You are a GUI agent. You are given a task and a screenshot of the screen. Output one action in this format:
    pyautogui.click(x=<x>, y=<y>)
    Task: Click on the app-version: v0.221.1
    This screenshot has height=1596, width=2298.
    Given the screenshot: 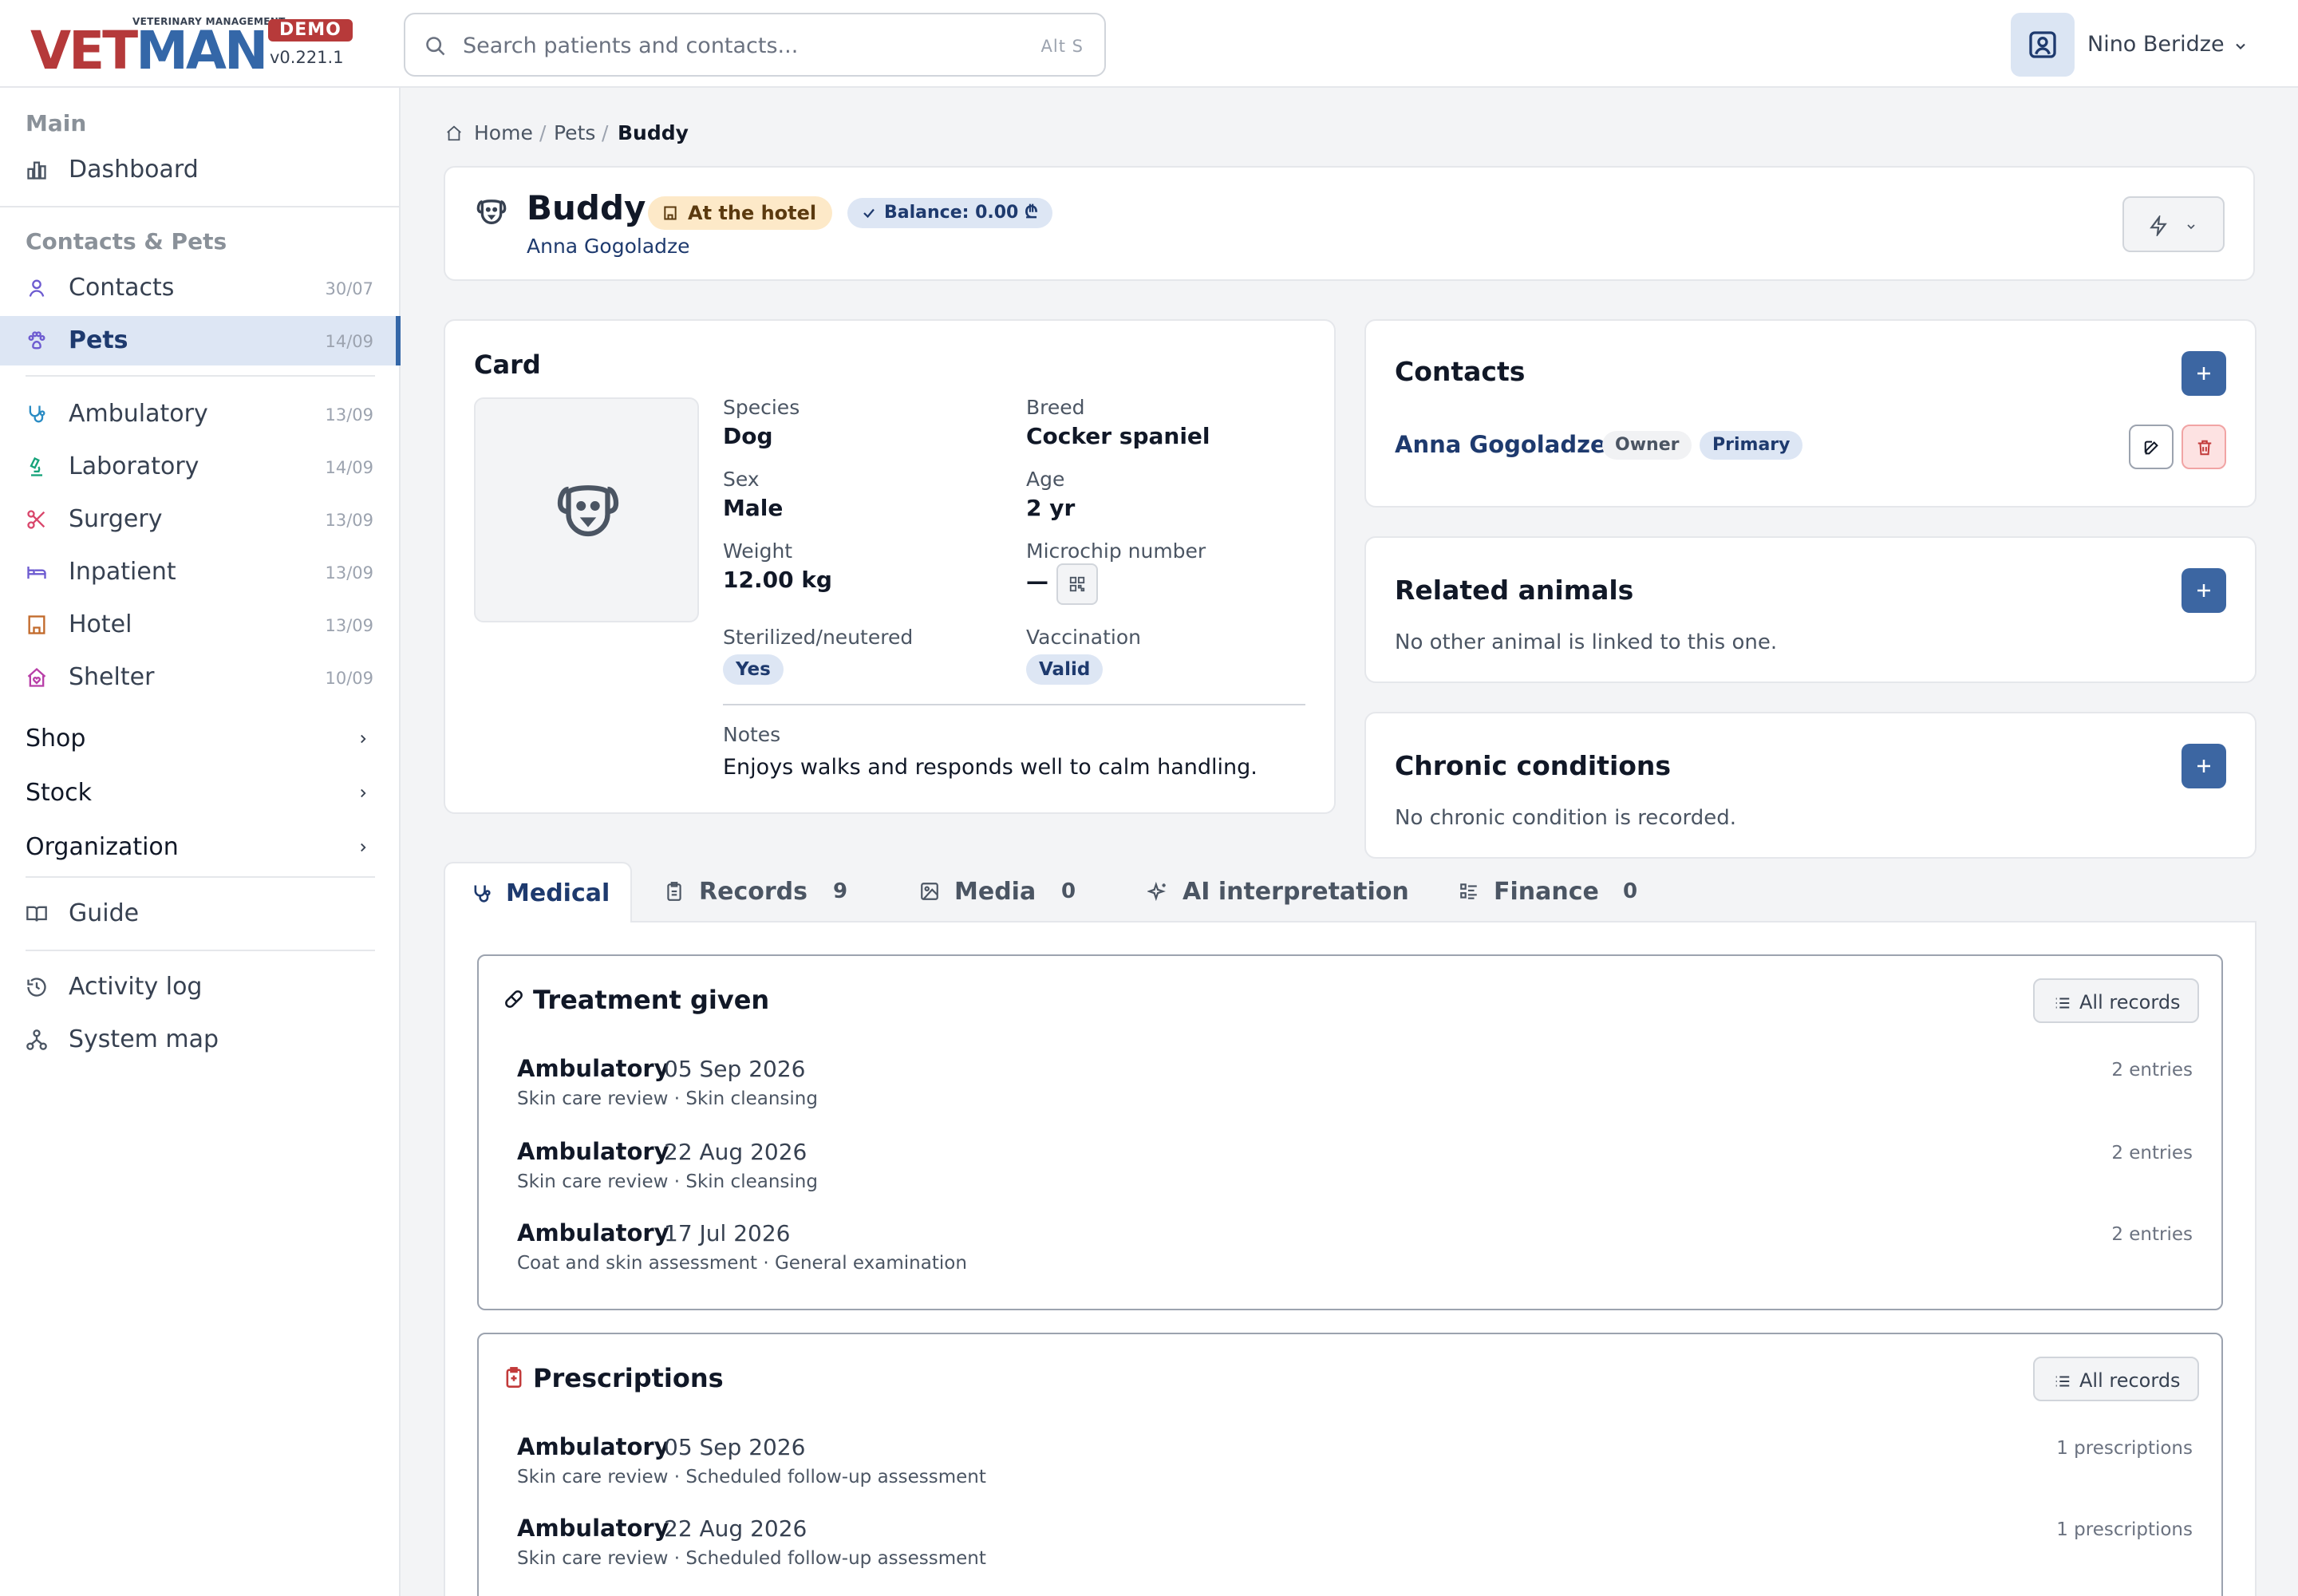 What is the action you would take?
    pyautogui.click(x=307, y=57)
    